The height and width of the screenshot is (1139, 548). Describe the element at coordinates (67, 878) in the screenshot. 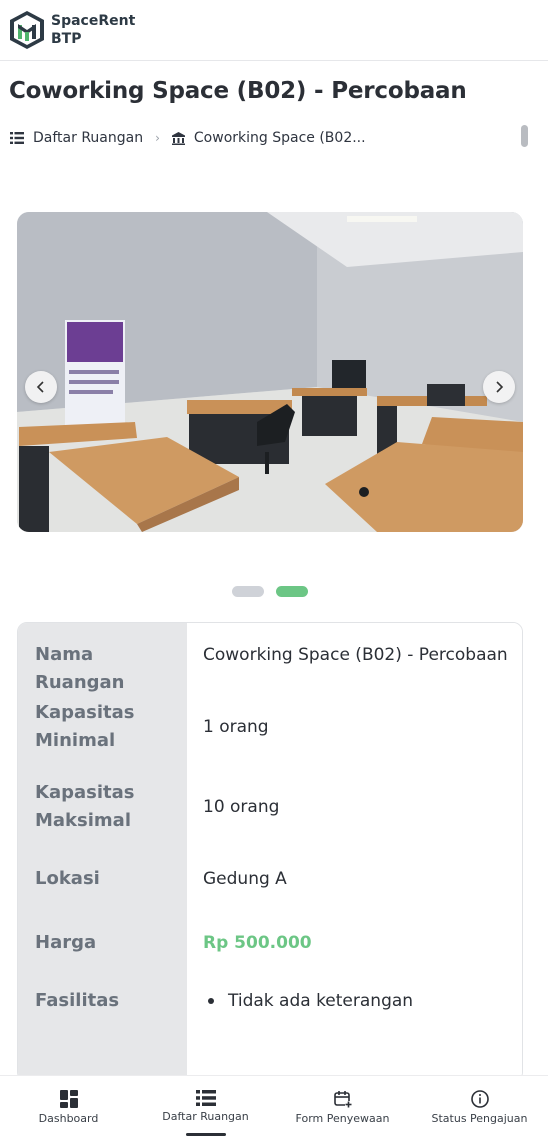

I see `label-lokasi: Lokasi` at that location.